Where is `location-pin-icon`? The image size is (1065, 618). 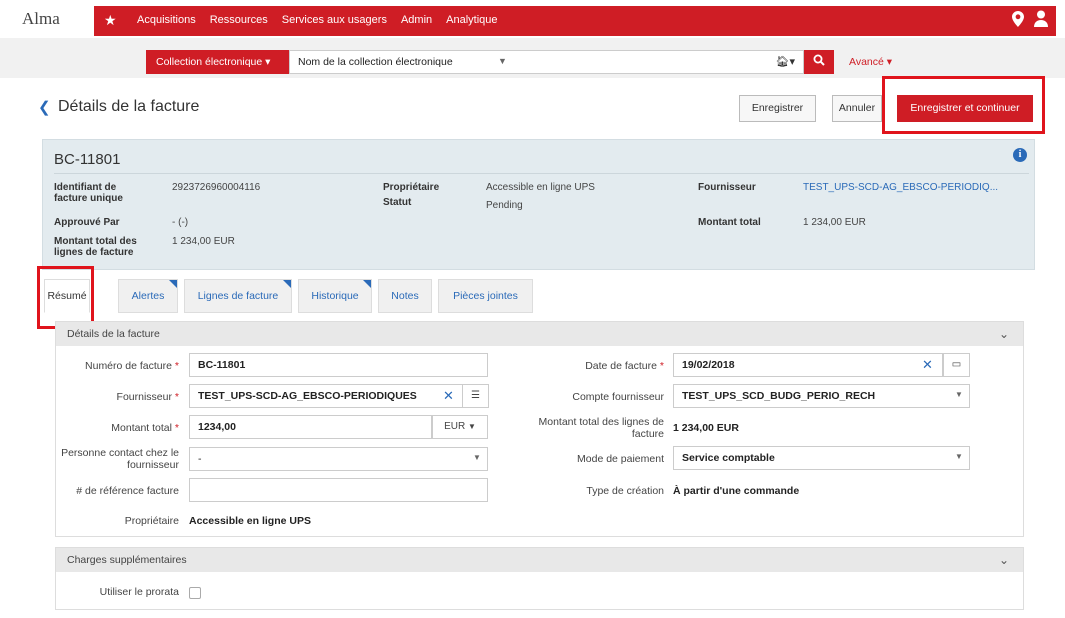 location-pin-icon is located at coordinates (1018, 20).